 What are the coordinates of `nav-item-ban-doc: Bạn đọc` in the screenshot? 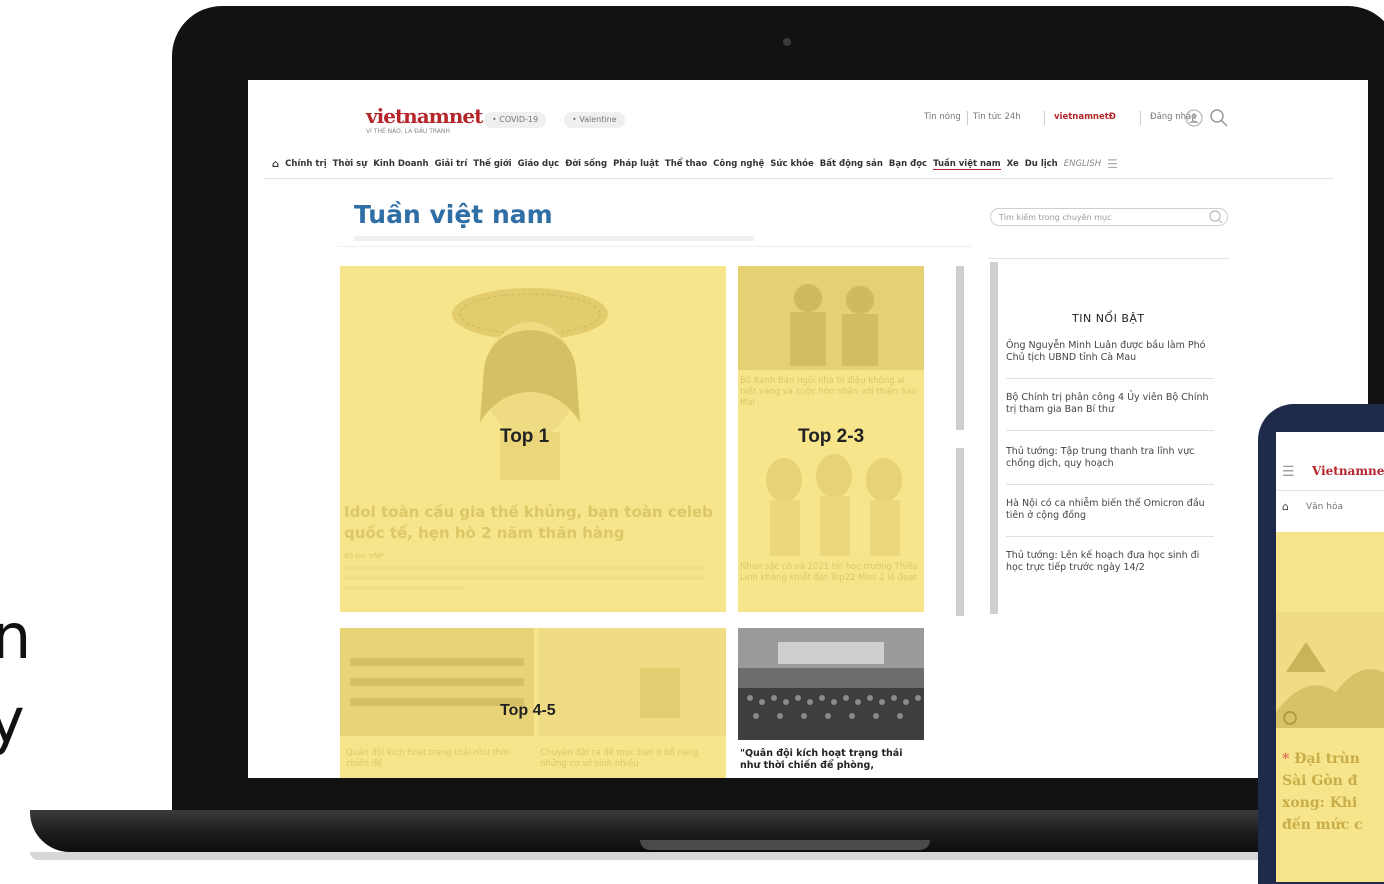 It's located at (908, 164).